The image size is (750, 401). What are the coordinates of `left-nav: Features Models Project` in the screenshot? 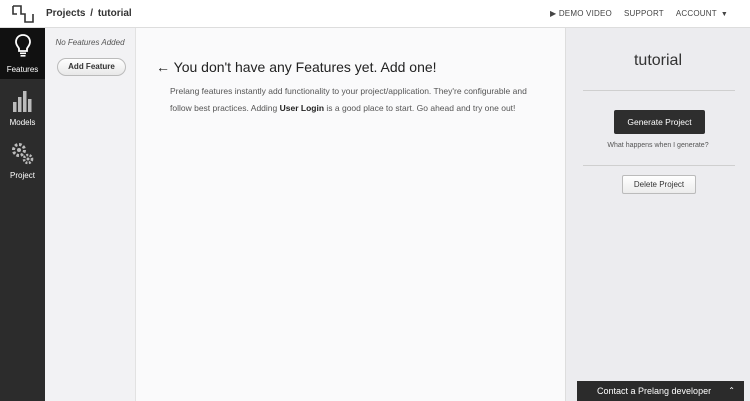 It's located at (22, 214).